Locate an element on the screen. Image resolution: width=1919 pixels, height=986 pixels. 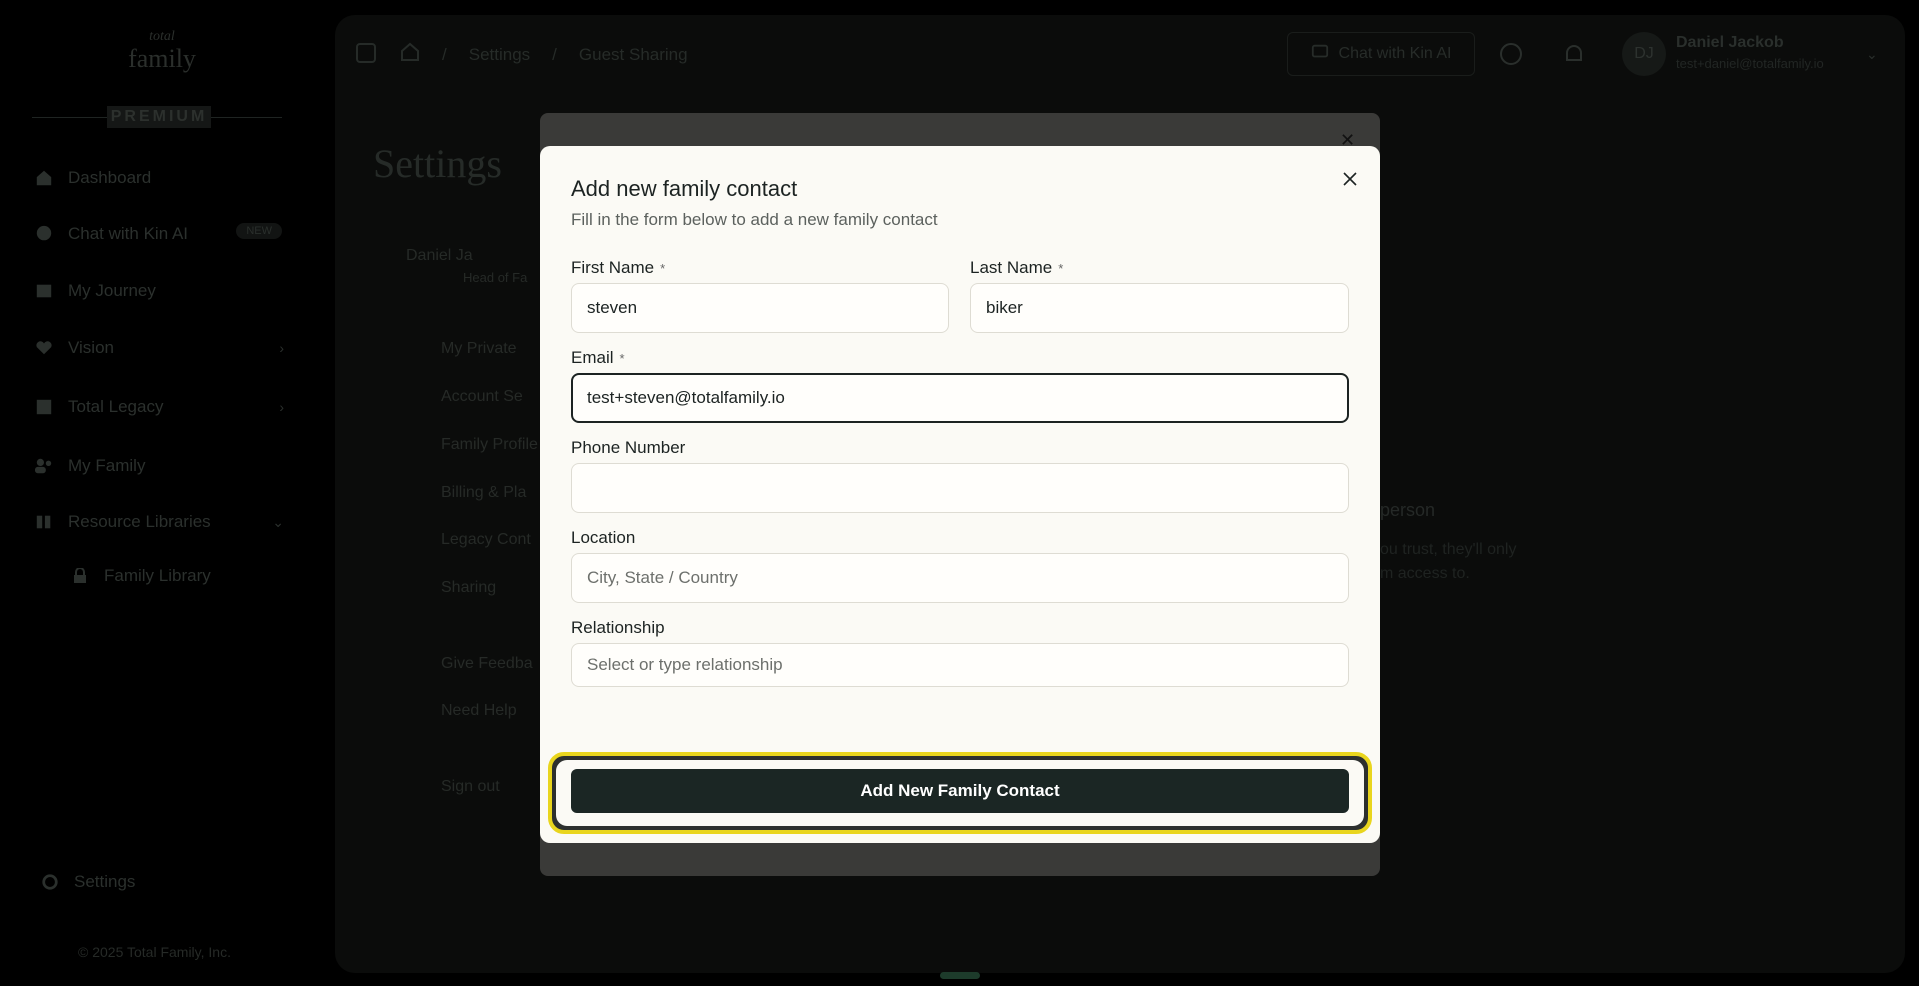
sidebar-item-vision: Vision › is located at coordinates (159, 348).